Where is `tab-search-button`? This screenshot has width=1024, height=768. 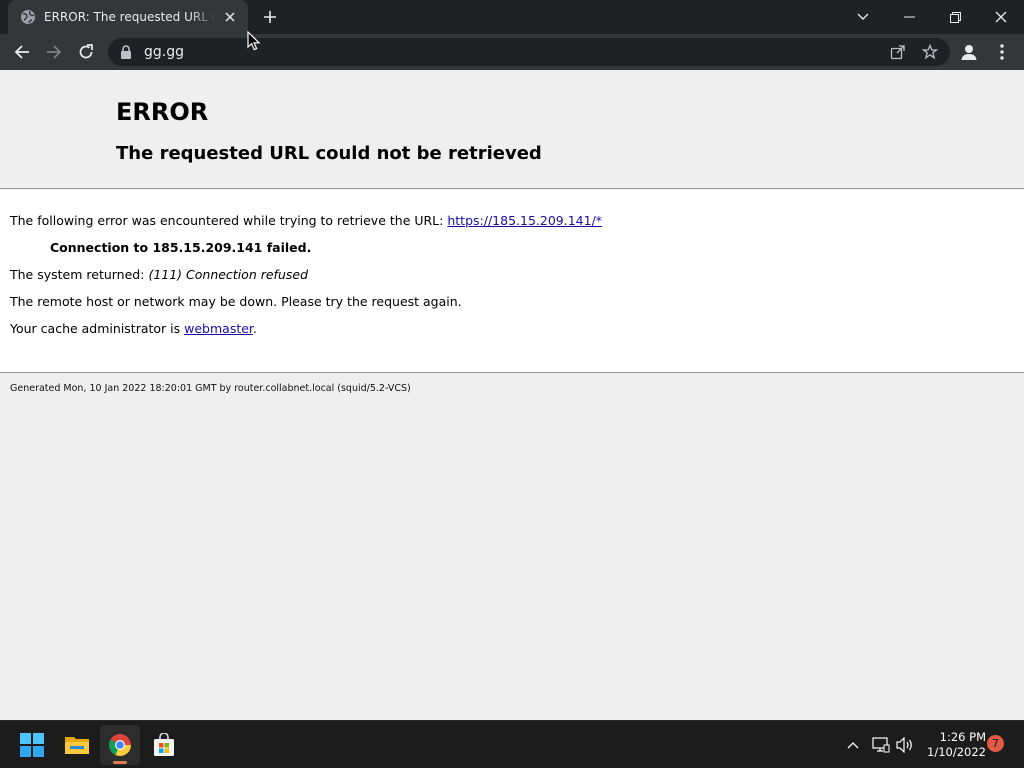
tab-search-button is located at coordinates (863, 17).